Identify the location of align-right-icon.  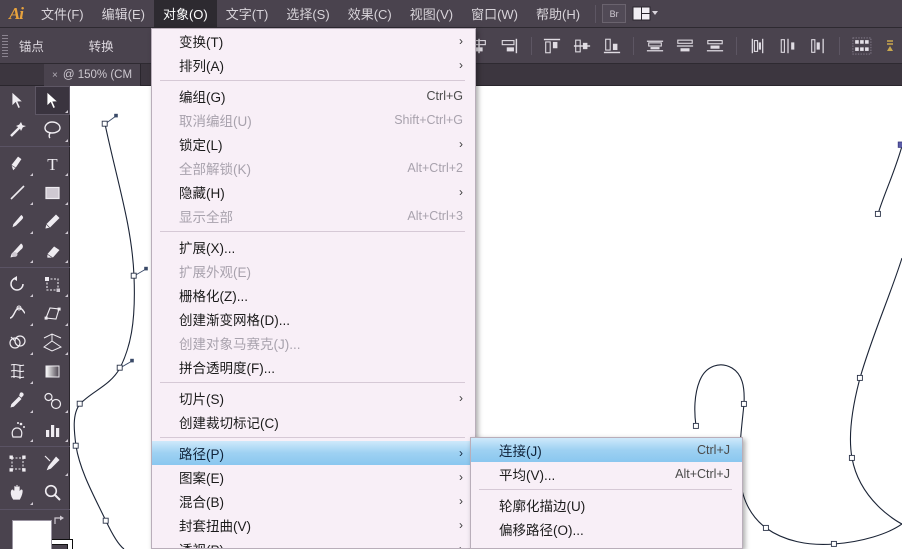
(509, 46).